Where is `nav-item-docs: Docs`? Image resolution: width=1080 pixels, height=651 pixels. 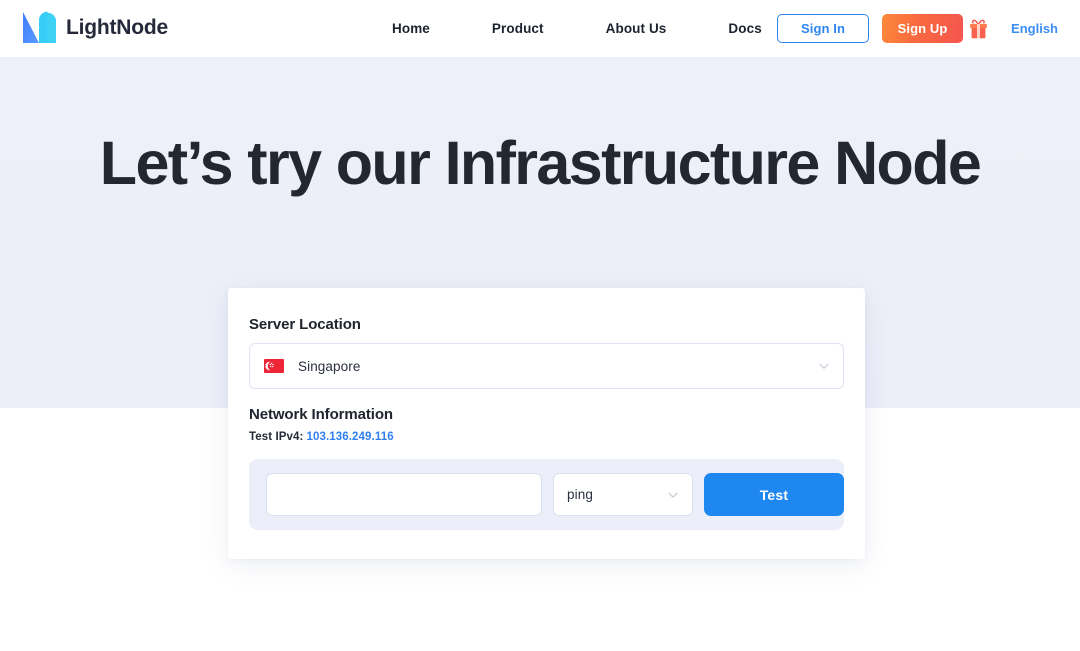 nav-item-docs: Docs is located at coordinates (744, 28).